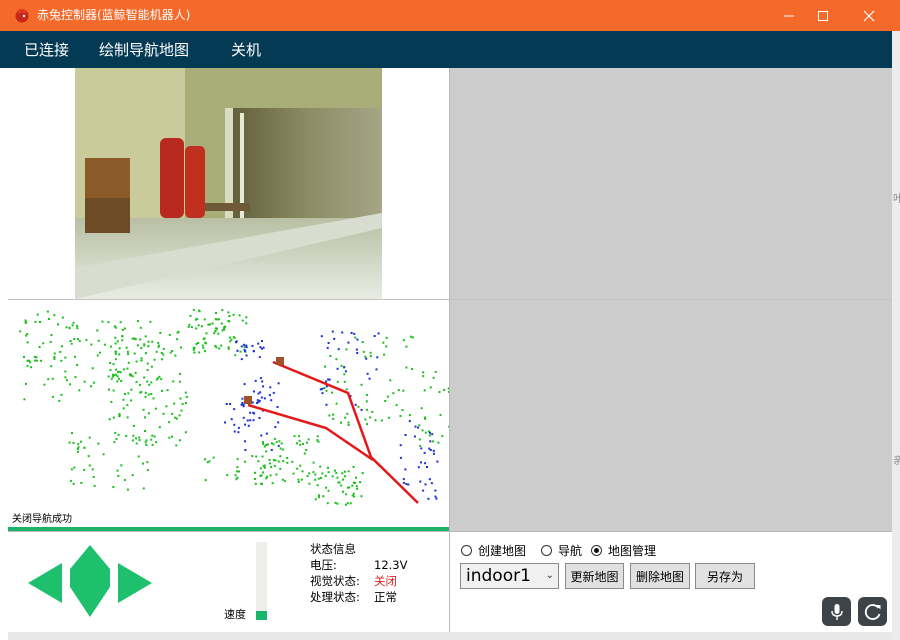 This screenshot has height=640, width=900. What do you see at coordinates (4, 354) in the screenshot?
I see `window-frame-left` at bounding box center [4, 354].